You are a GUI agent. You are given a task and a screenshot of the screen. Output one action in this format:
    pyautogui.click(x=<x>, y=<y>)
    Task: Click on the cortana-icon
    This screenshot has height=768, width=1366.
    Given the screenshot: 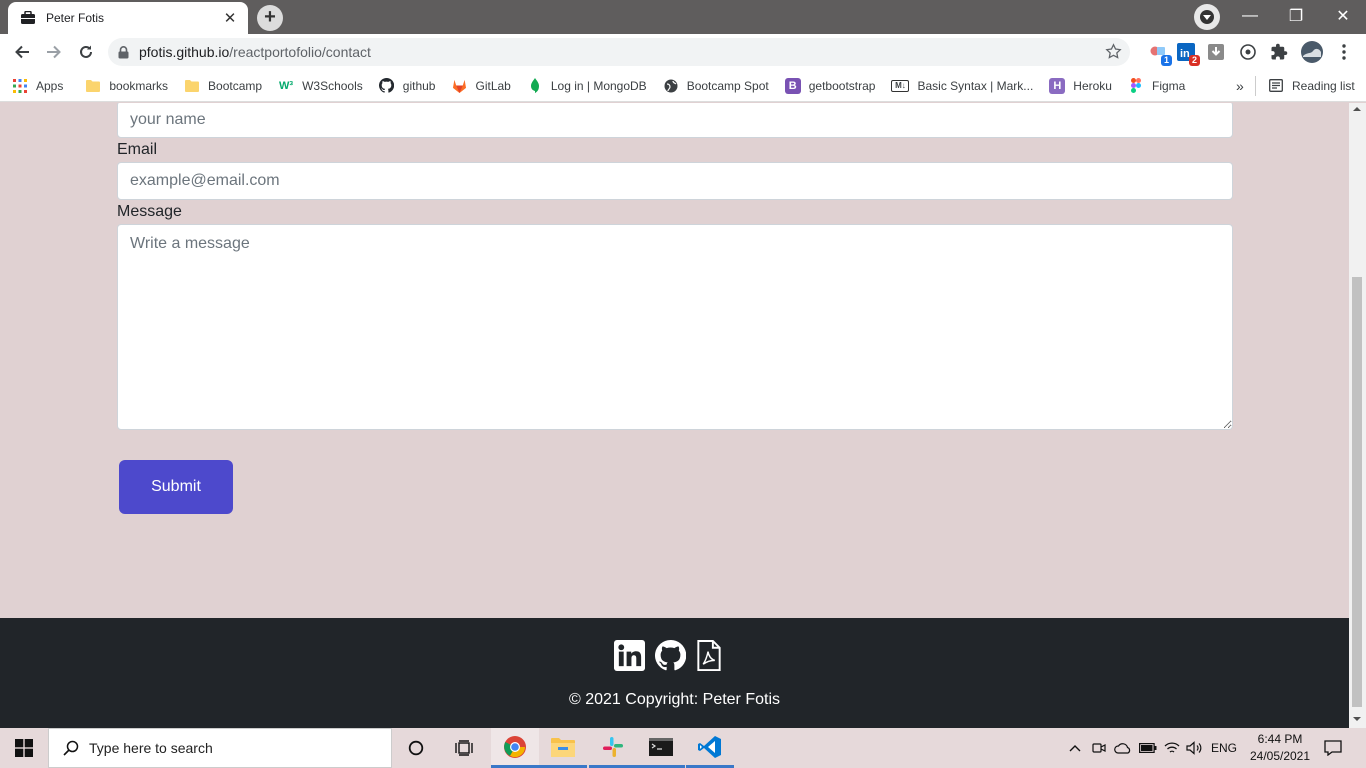 What is the action you would take?
    pyautogui.click(x=416, y=748)
    